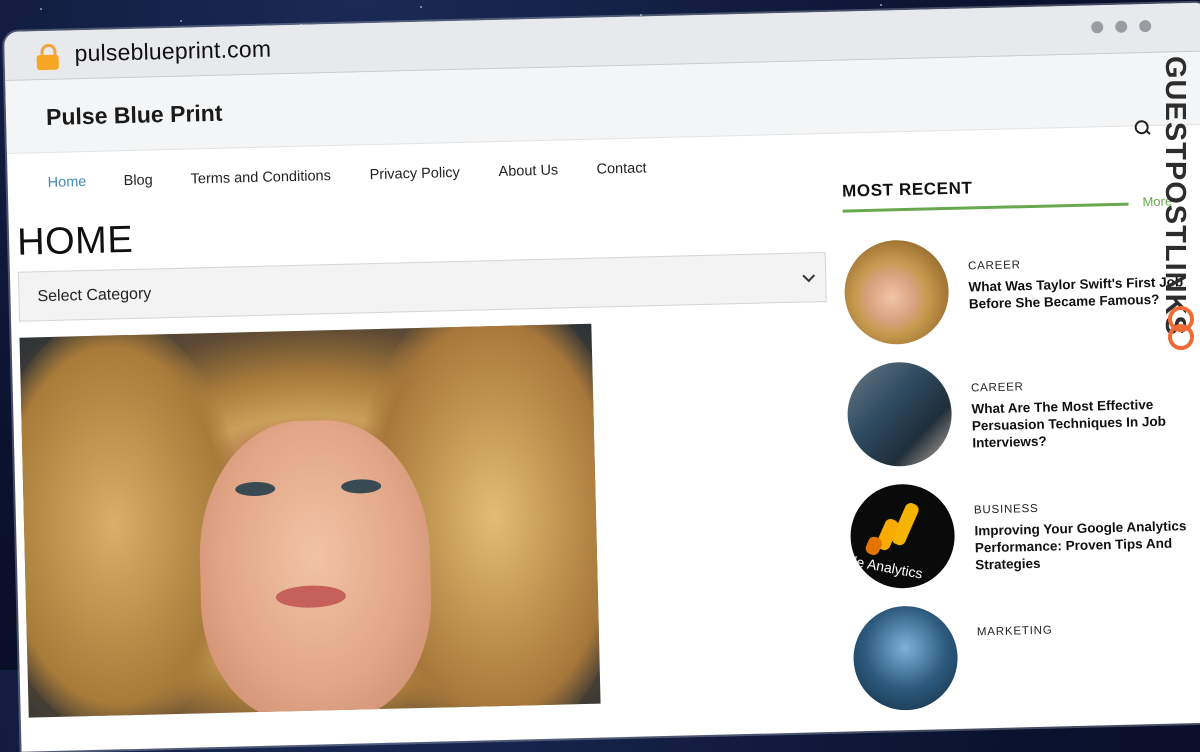 The image size is (1200, 752). Describe the element at coordinates (1181, 328) in the screenshot. I see `chain-link-icon` at that location.